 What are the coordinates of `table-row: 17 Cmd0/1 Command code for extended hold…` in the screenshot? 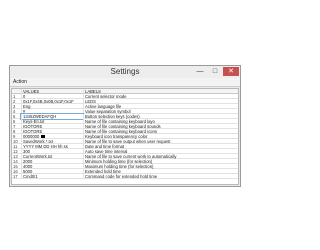 It's located at (125, 176).